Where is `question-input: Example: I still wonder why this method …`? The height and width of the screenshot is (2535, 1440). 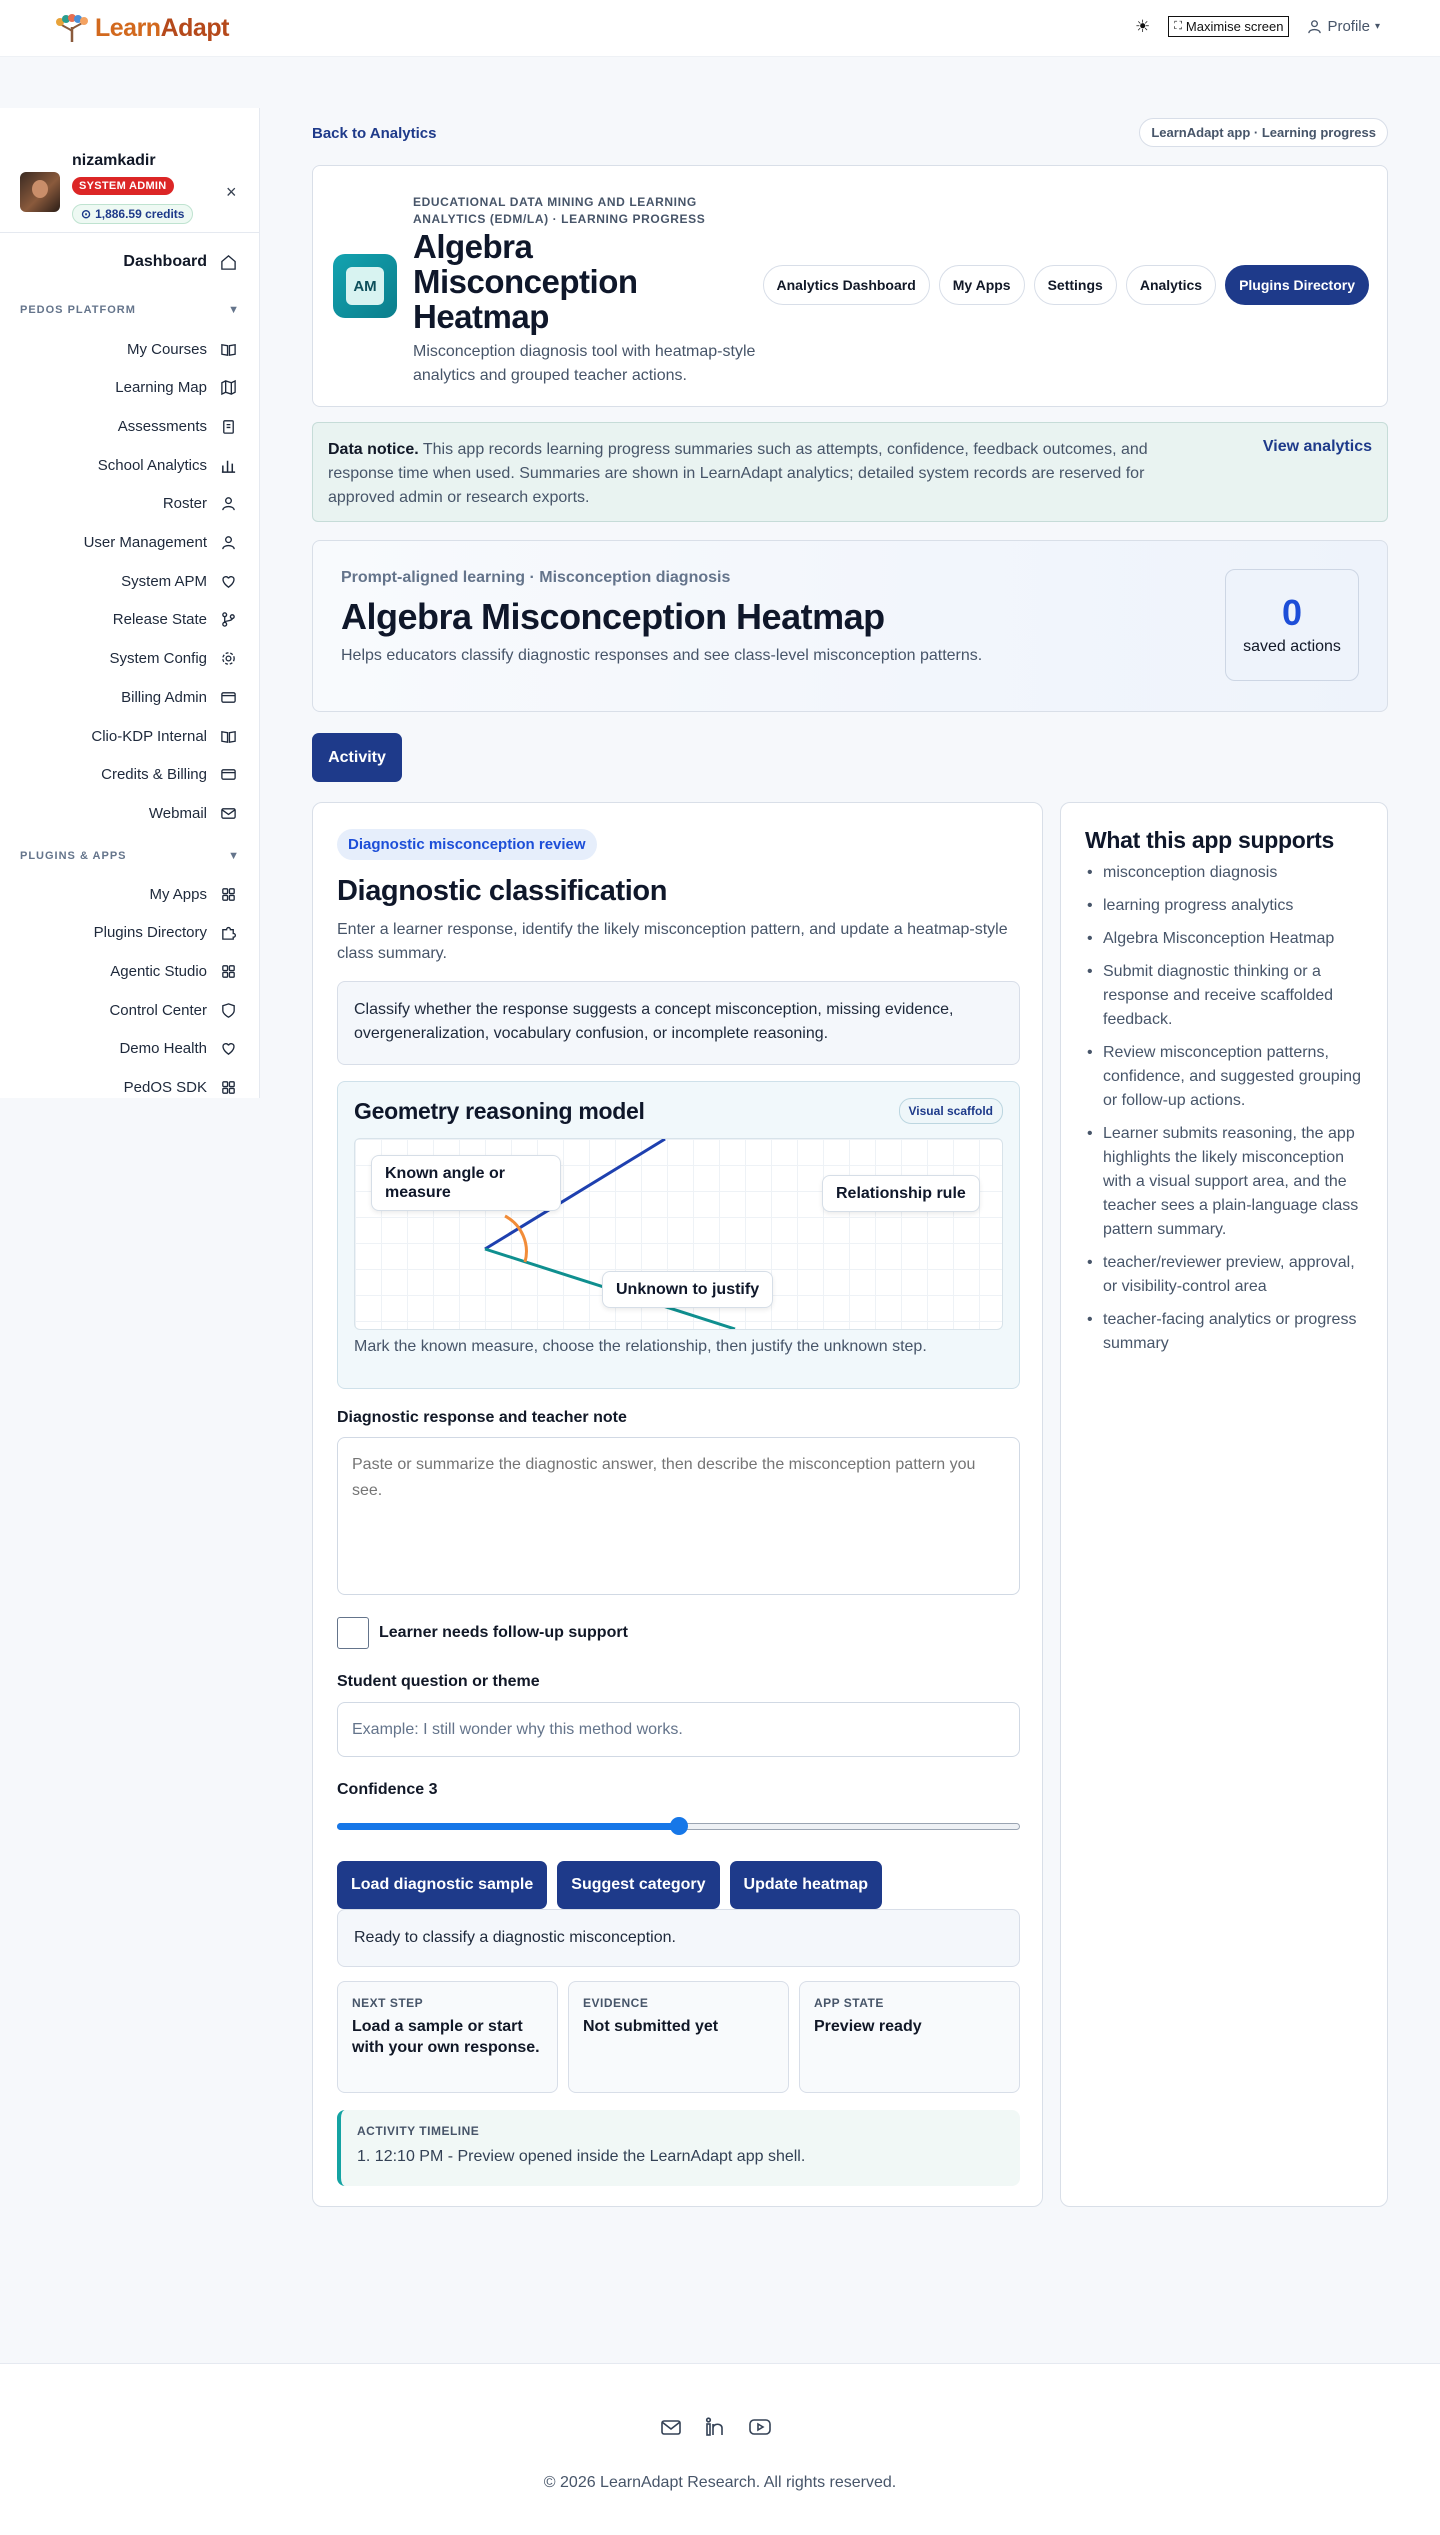
question-input: Example: I still wonder why this method … is located at coordinates (678, 1729).